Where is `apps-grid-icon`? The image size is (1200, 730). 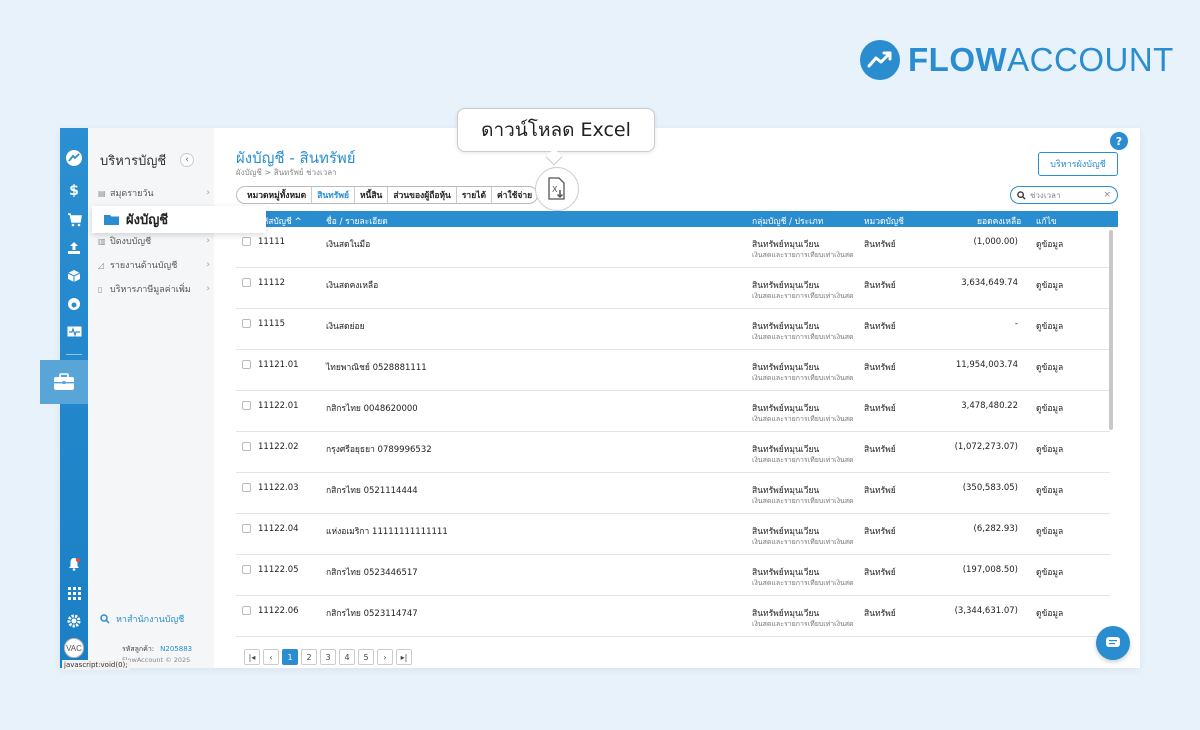 apps-grid-icon is located at coordinates (74, 593).